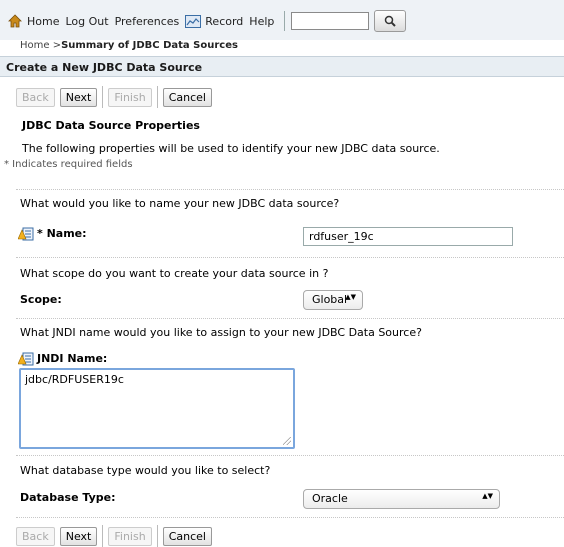 This screenshot has width=564, height=547. I want to click on required-note: * Indicates required fields, so click(68, 164).